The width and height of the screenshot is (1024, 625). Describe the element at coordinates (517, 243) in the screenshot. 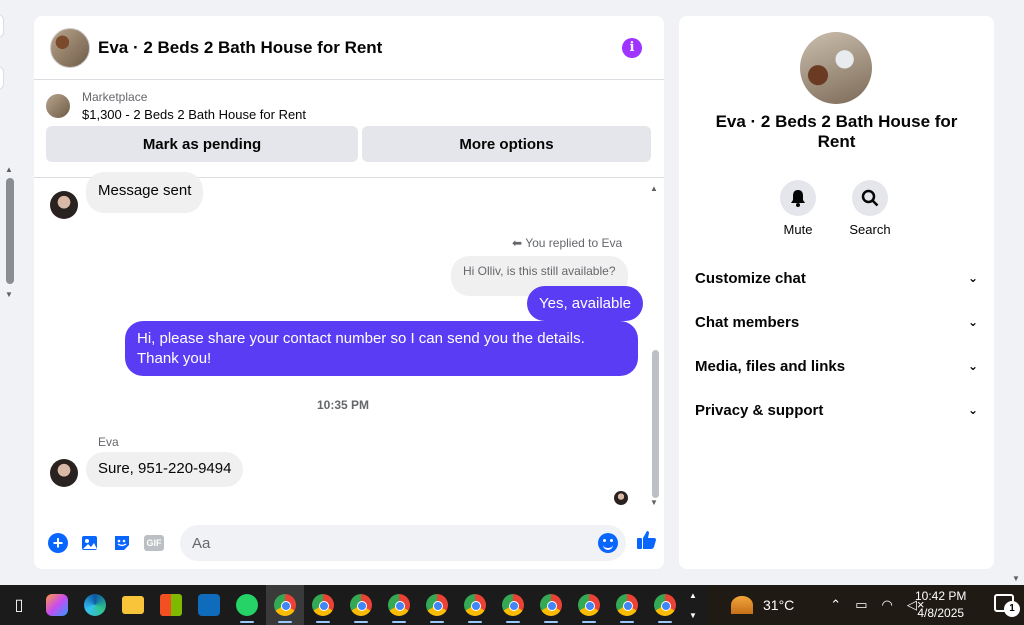

I see `reply-arrow-icon: ⬅` at that location.